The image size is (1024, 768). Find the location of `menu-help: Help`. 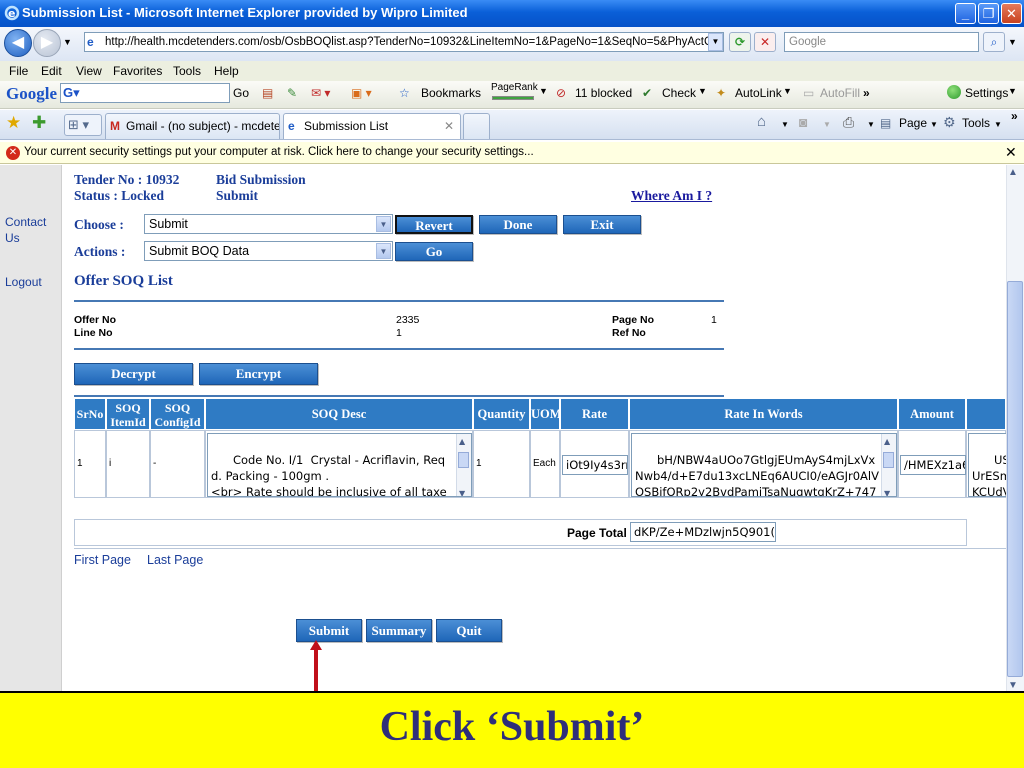

menu-help: Help is located at coordinates (226, 71).